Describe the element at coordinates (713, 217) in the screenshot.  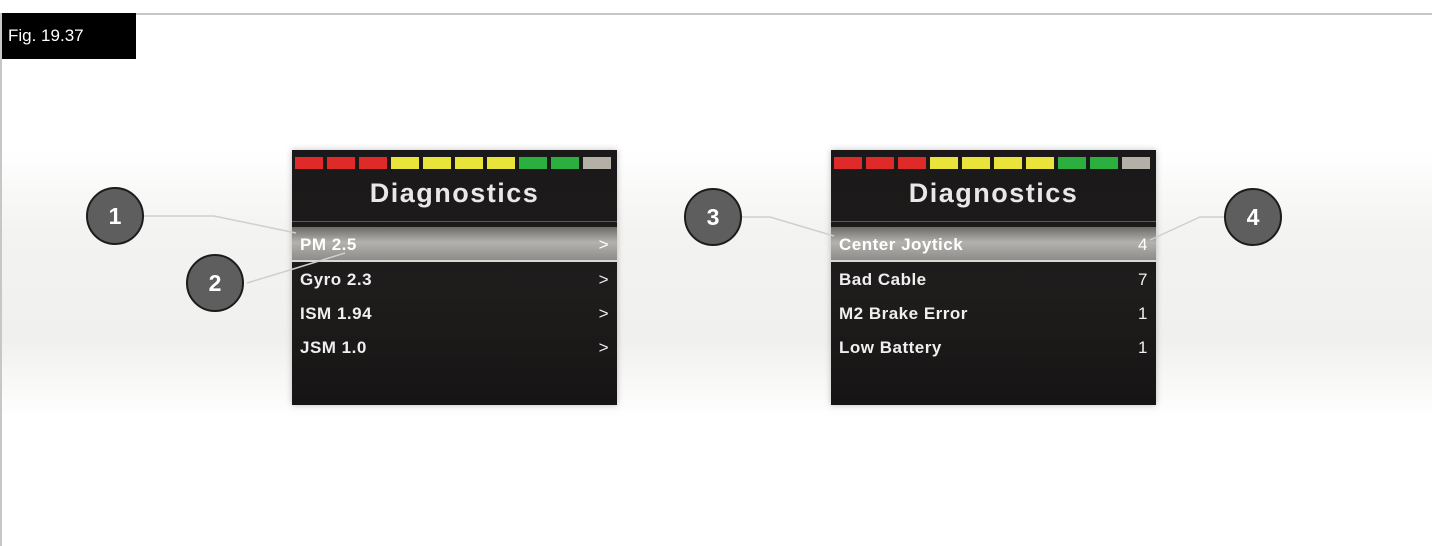
I see `callout-marker-3: 3` at that location.